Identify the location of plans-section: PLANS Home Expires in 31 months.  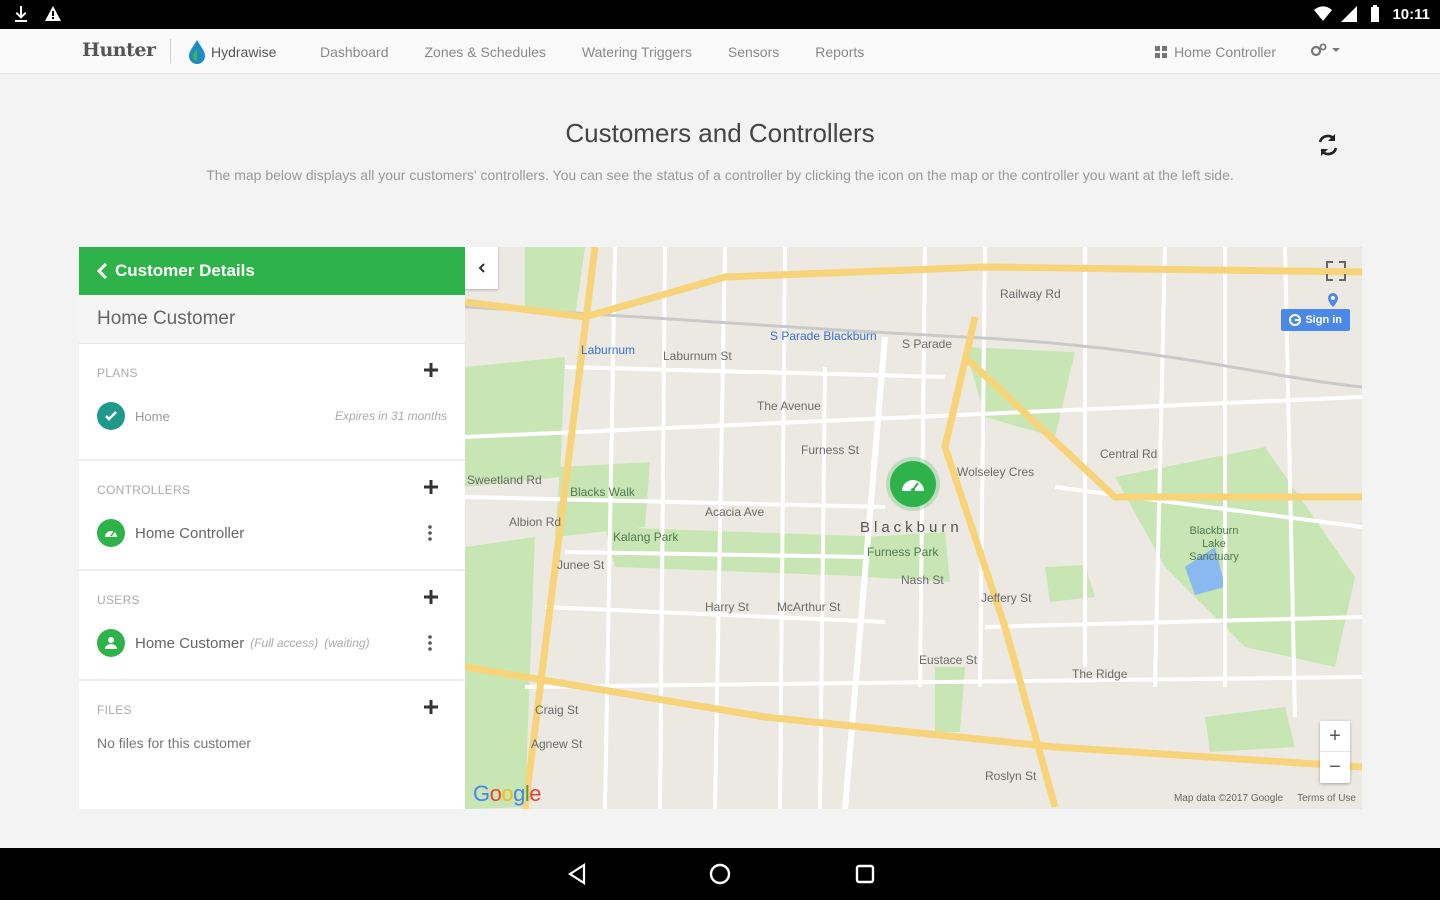
(272, 402).